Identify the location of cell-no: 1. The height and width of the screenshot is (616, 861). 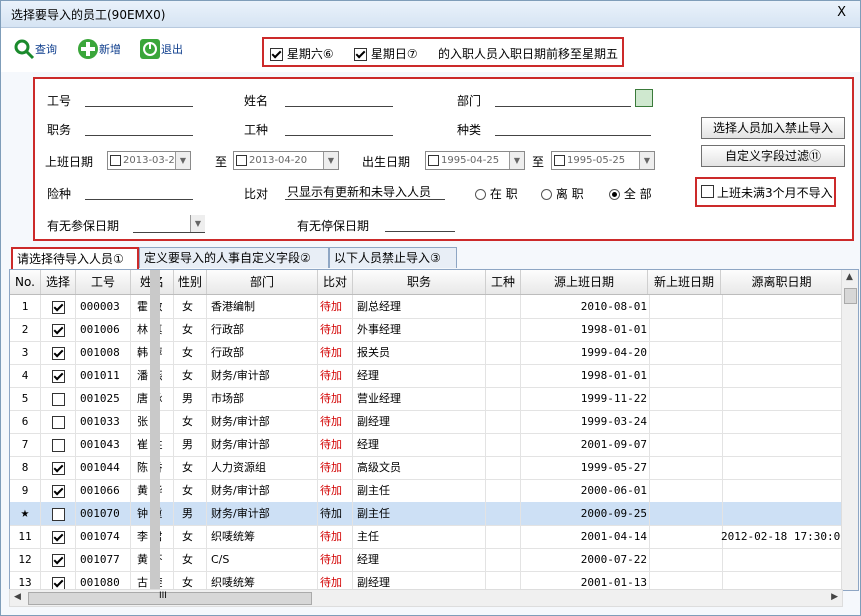
(25, 306).